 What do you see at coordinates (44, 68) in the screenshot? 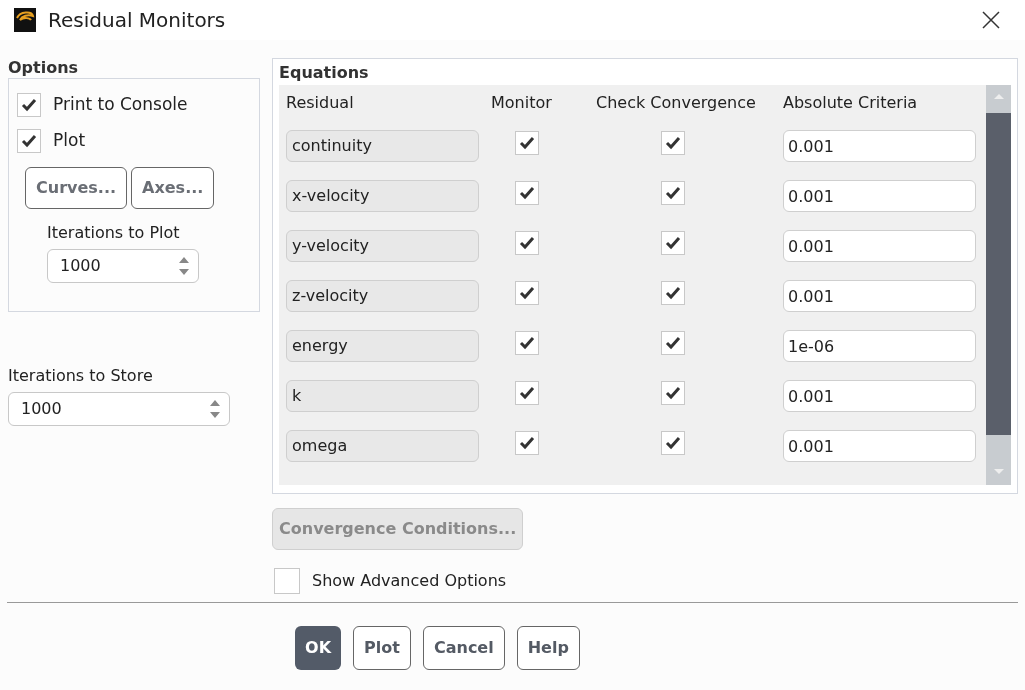
I see `section-title: Options` at bounding box center [44, 68].